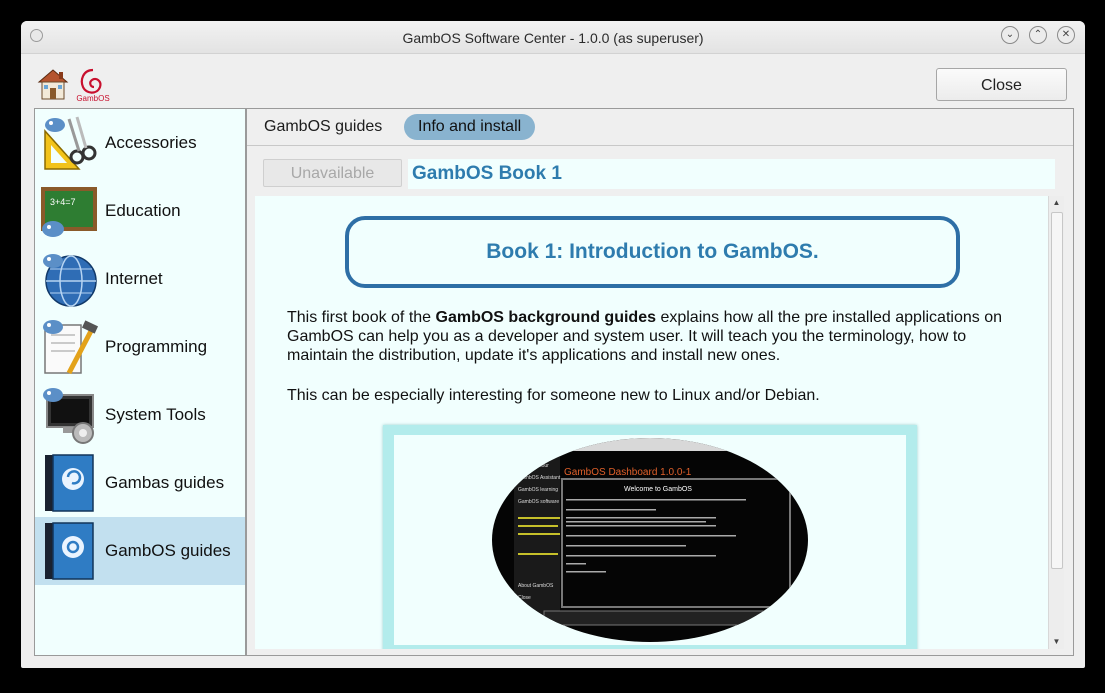  Describe the element at coordinates (155, 414) in the screenshot. I see `sidebar-item-label: System Tools` at that location.